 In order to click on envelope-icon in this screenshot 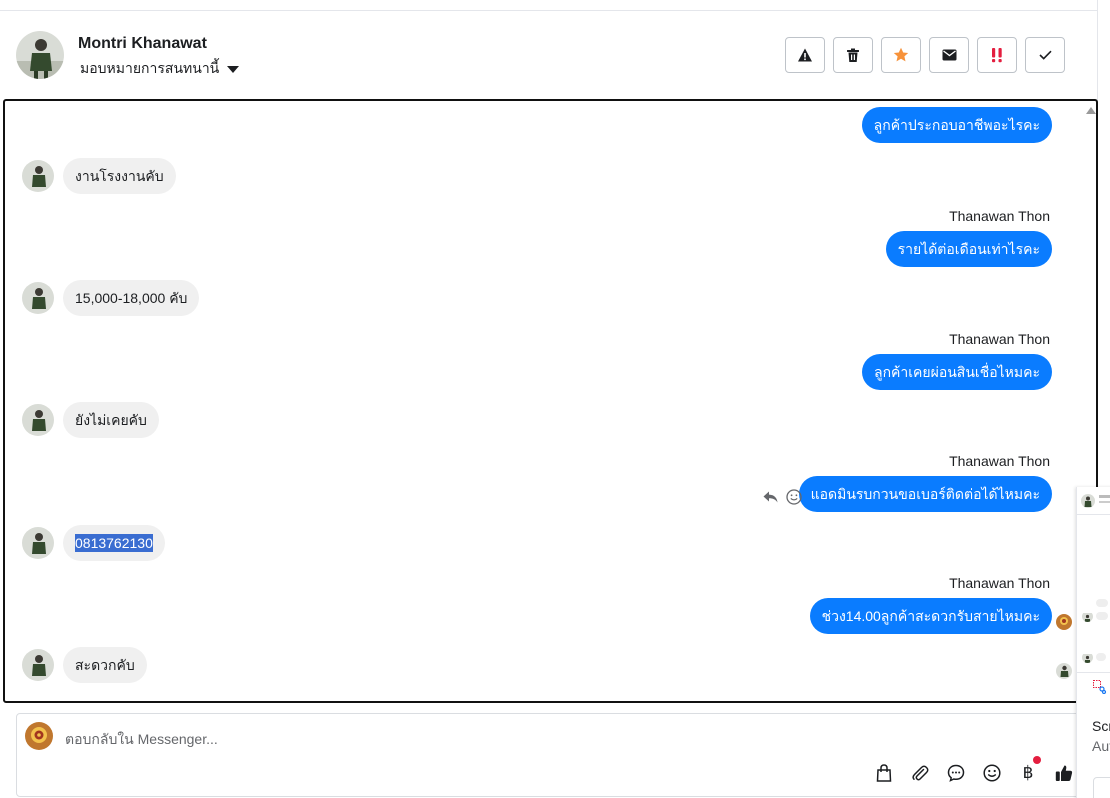, I will do `click(949, 55)`.